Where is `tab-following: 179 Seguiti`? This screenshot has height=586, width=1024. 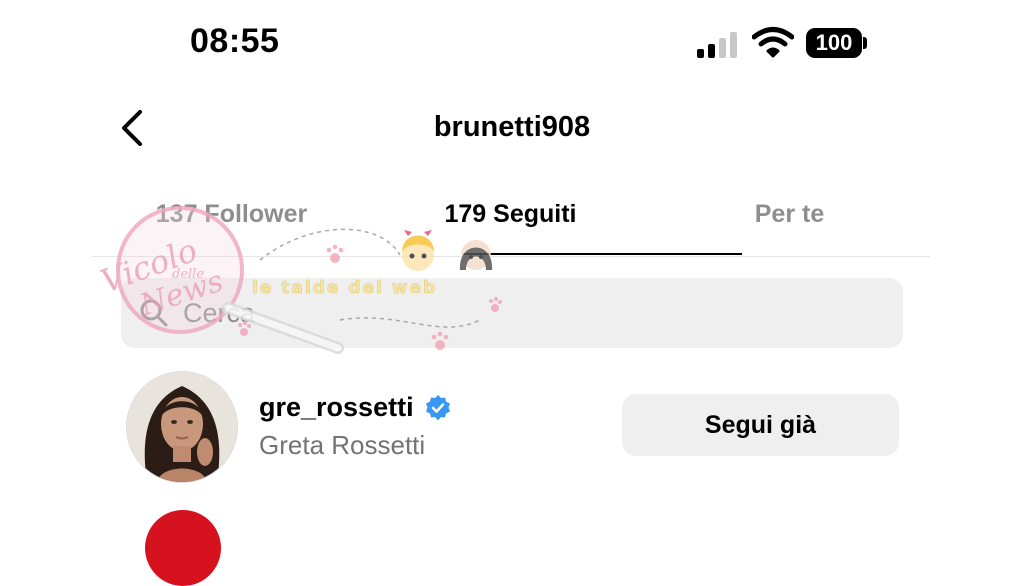 tab-following: 179 Seguiti is located at coordinates (510, 214).